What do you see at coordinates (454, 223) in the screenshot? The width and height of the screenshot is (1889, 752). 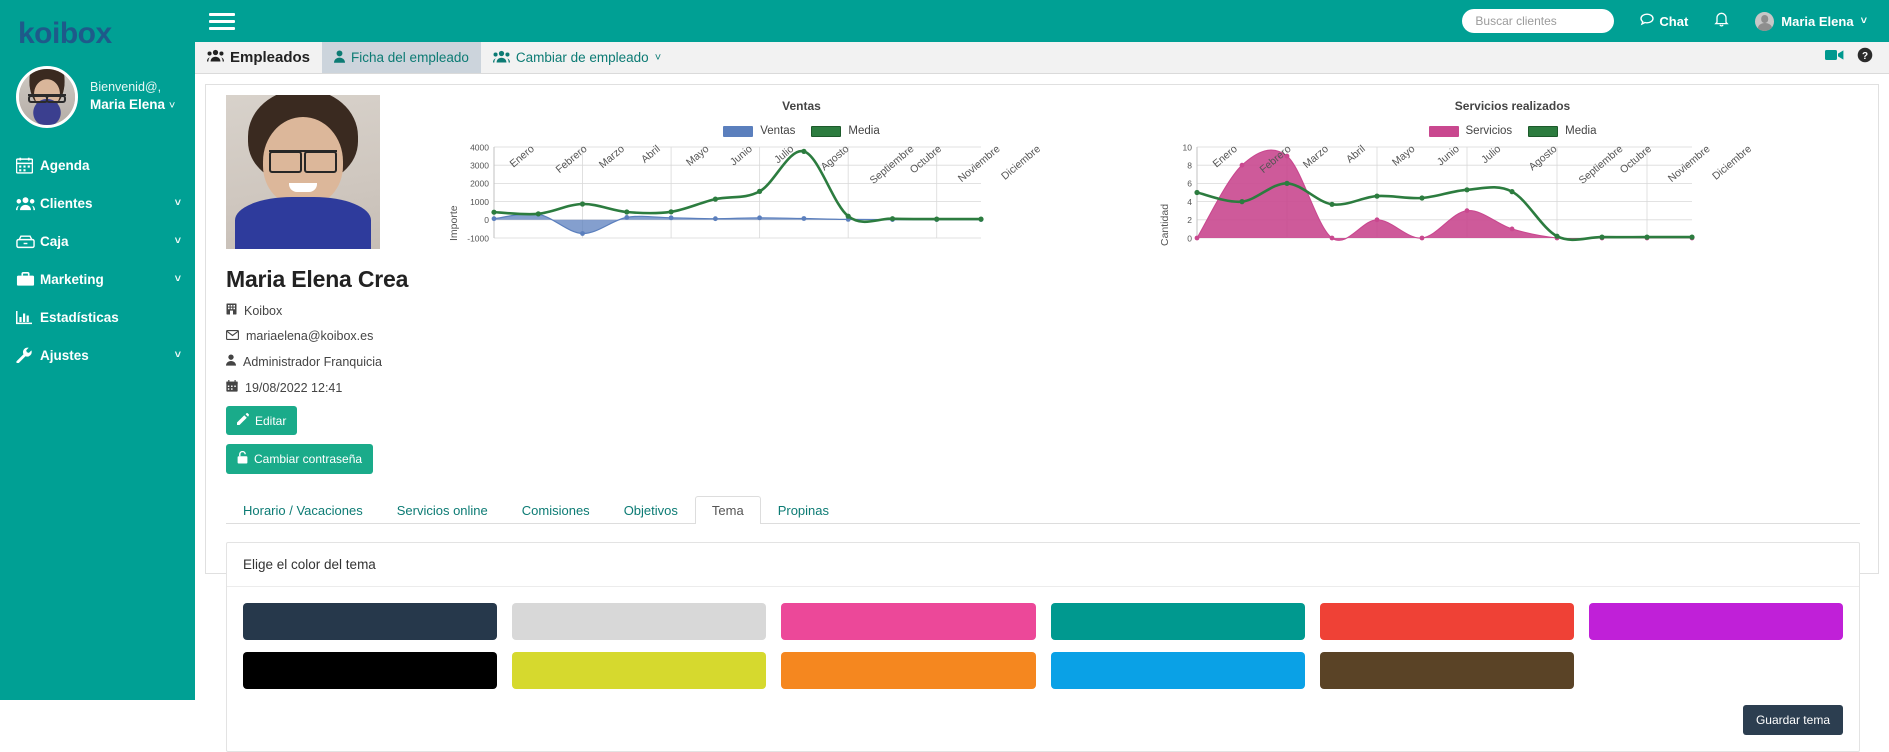 I see `y-axis-label: Importe` at bounding box center [454, 223].